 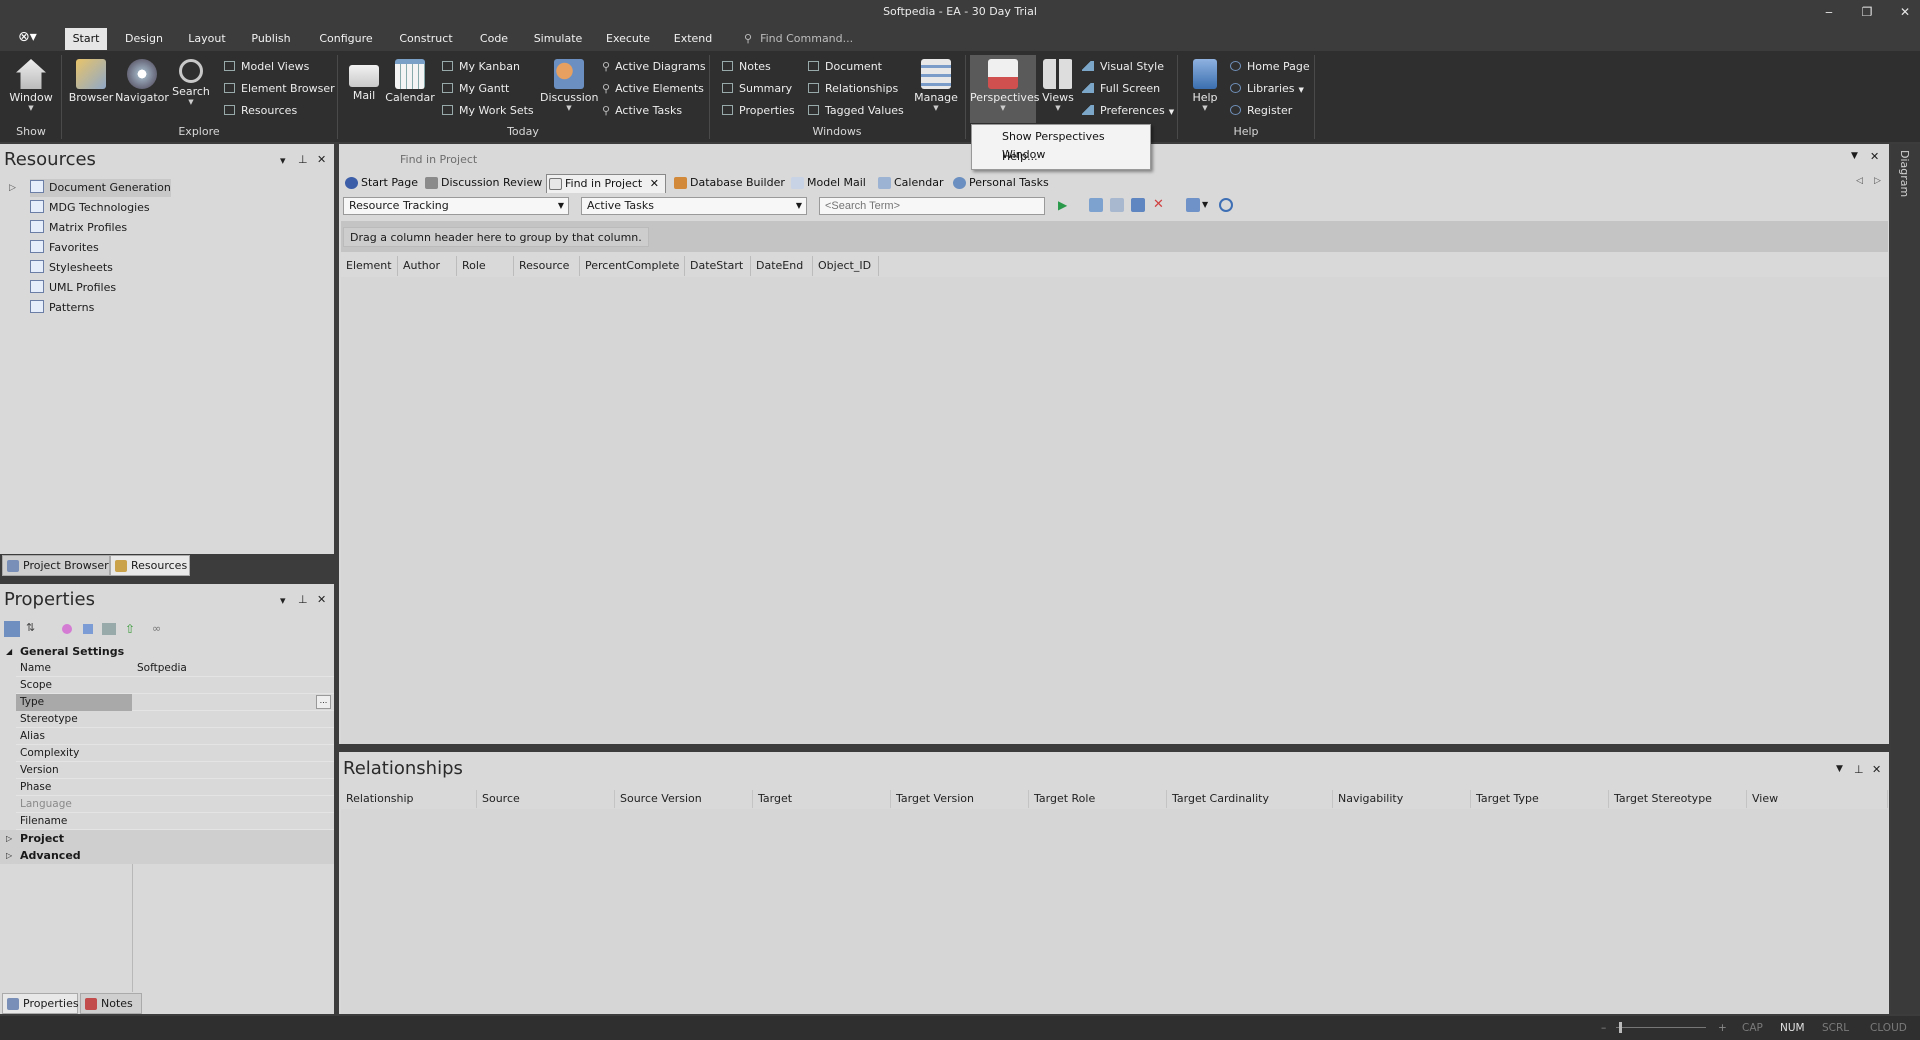 What do you see at coordinates (90, 208) in the screenshot?
I see `tree-item-mdg-technologies: MDG Technologies` at bounding box center [90, 208].